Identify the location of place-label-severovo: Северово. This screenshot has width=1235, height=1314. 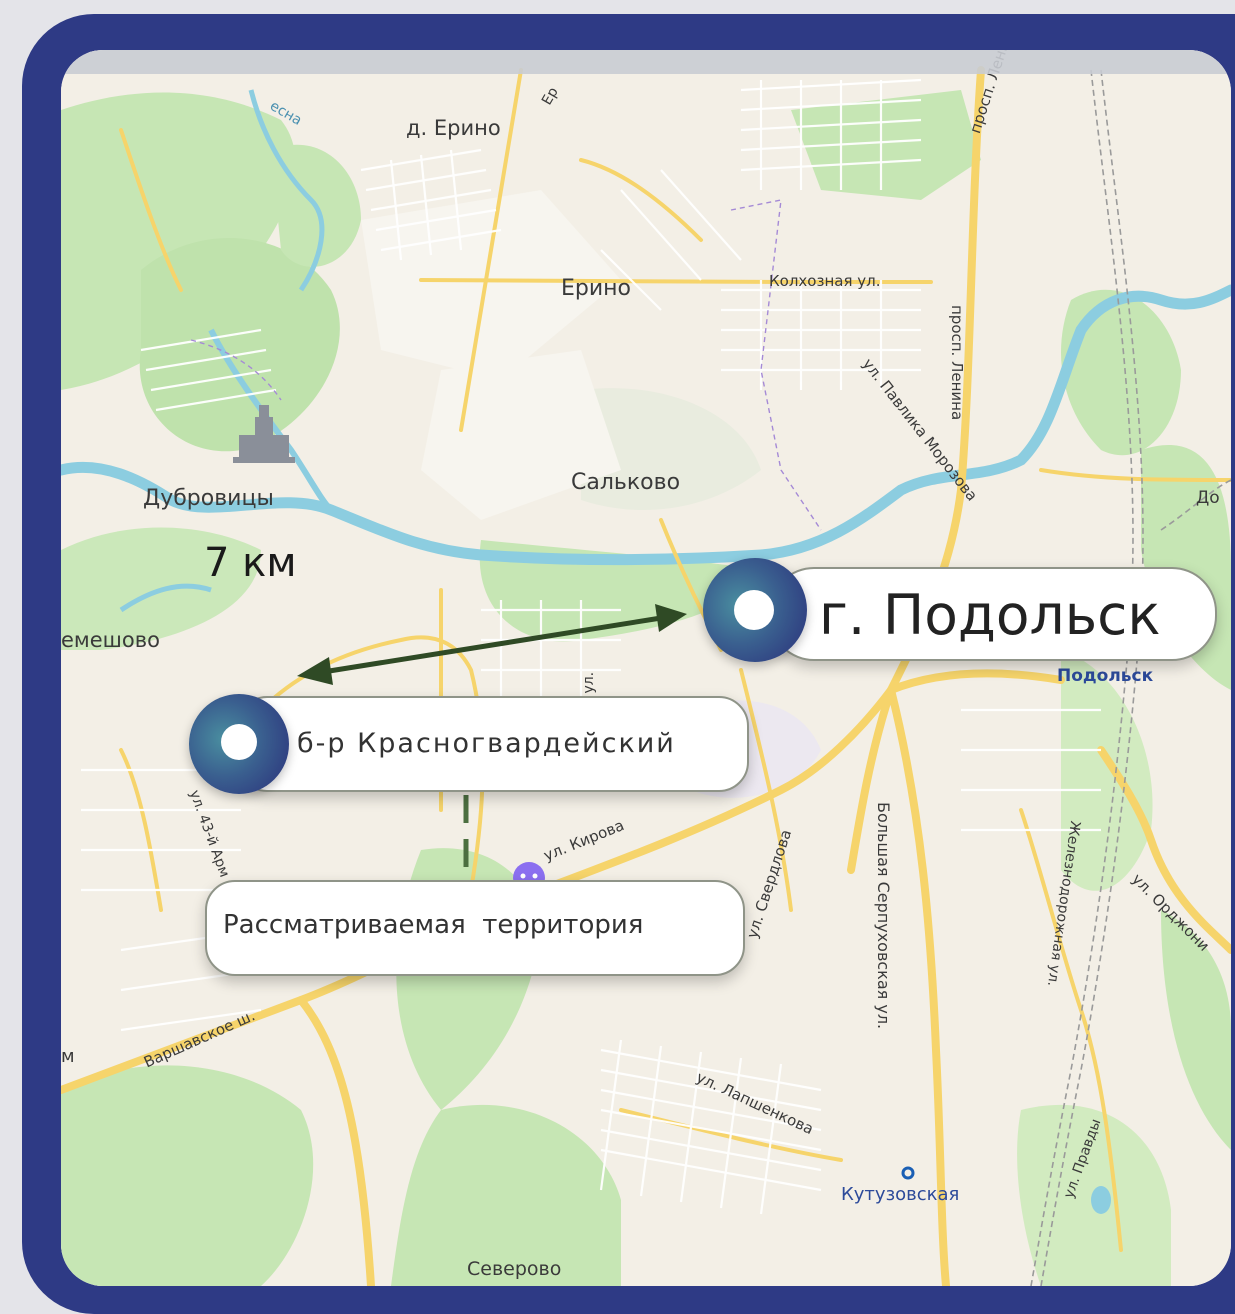
(514, 1269).